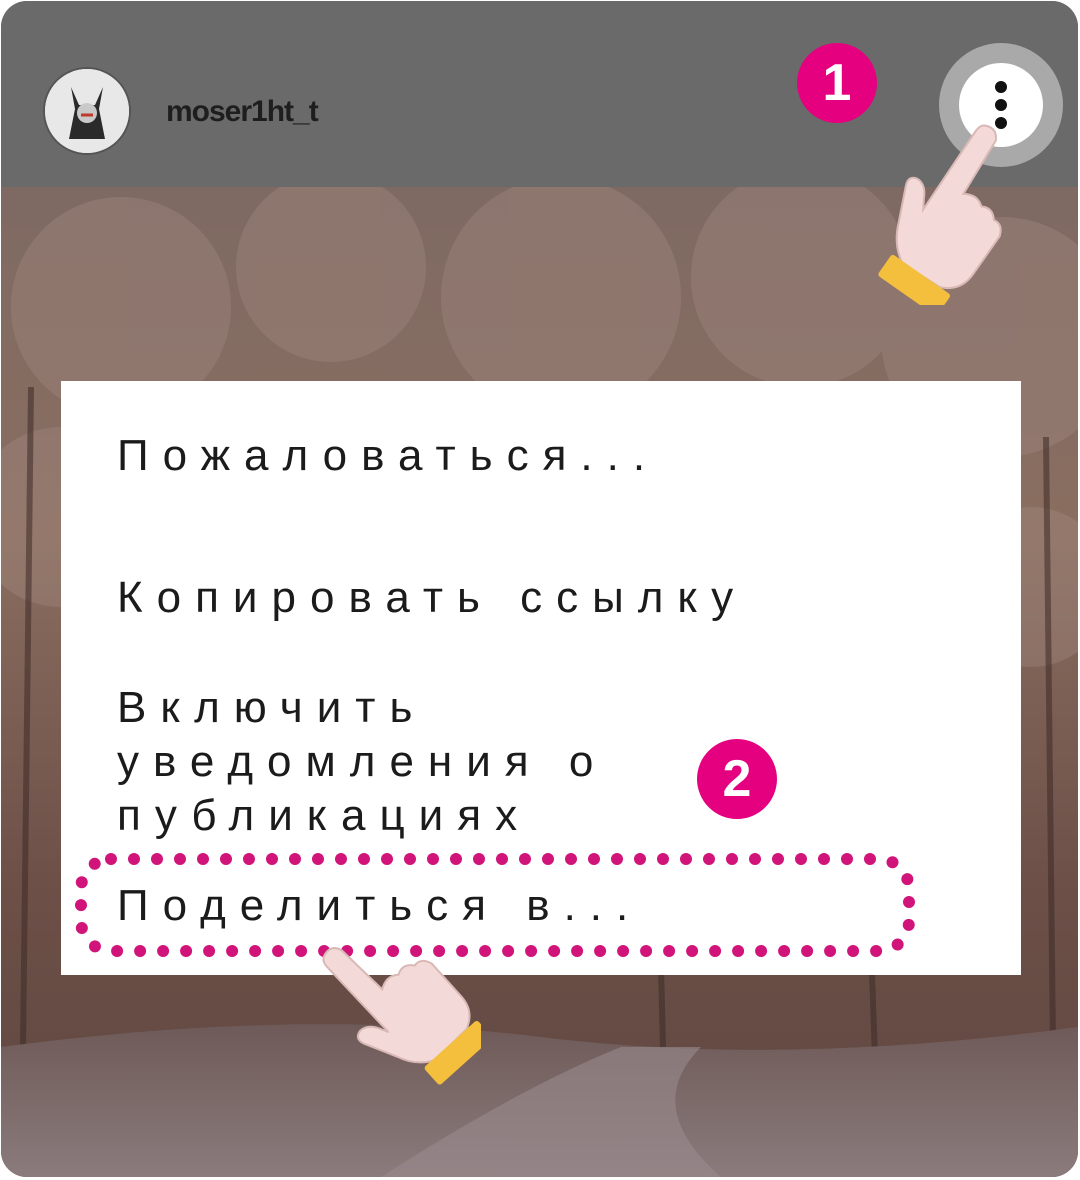 The image size is (1080, 1180). What do you see at coordinates (272, 707) in the screenshot?
I see `menu-item-label-line: Включить` at bounding box center [272, 707].